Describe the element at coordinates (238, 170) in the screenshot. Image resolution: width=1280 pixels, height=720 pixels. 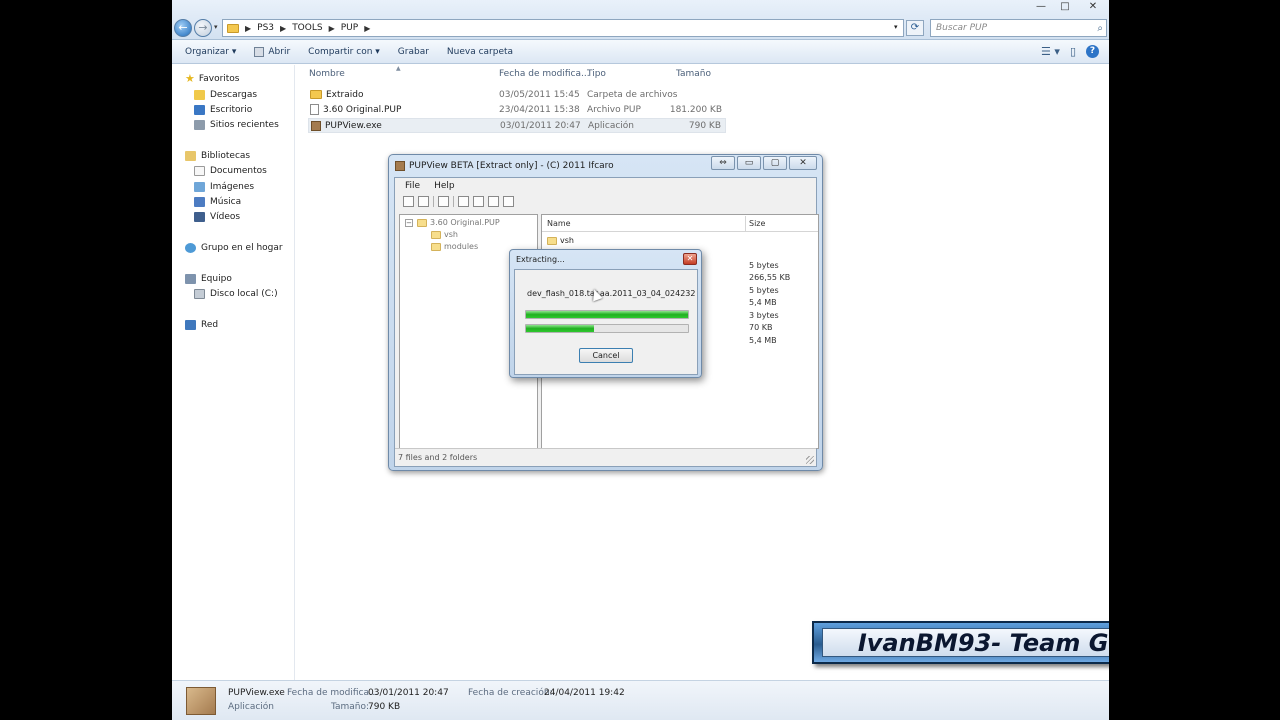
I see `sidebar-label: Documentos` at that location.